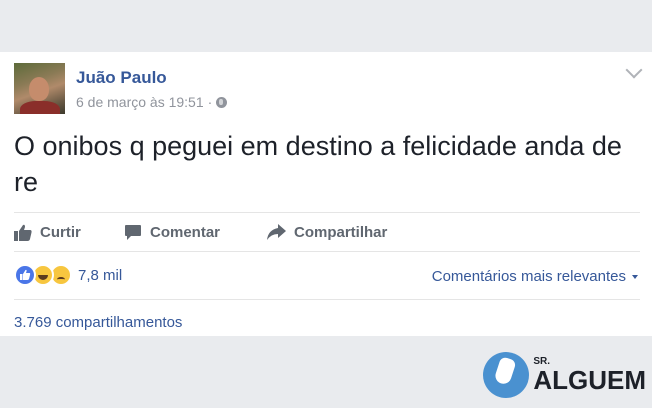  I want to click on author-name: Juão Paulo, so click(121, 78).